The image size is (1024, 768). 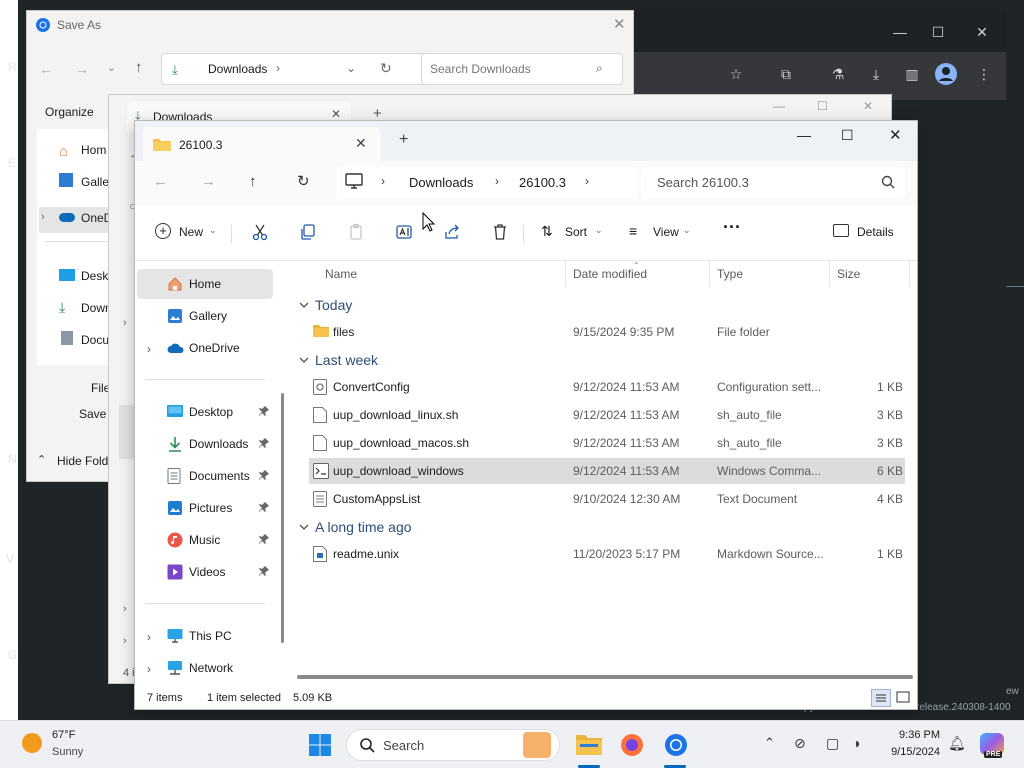 I want to click on side-panel-icon: ▥, so click(x=912, y=74).